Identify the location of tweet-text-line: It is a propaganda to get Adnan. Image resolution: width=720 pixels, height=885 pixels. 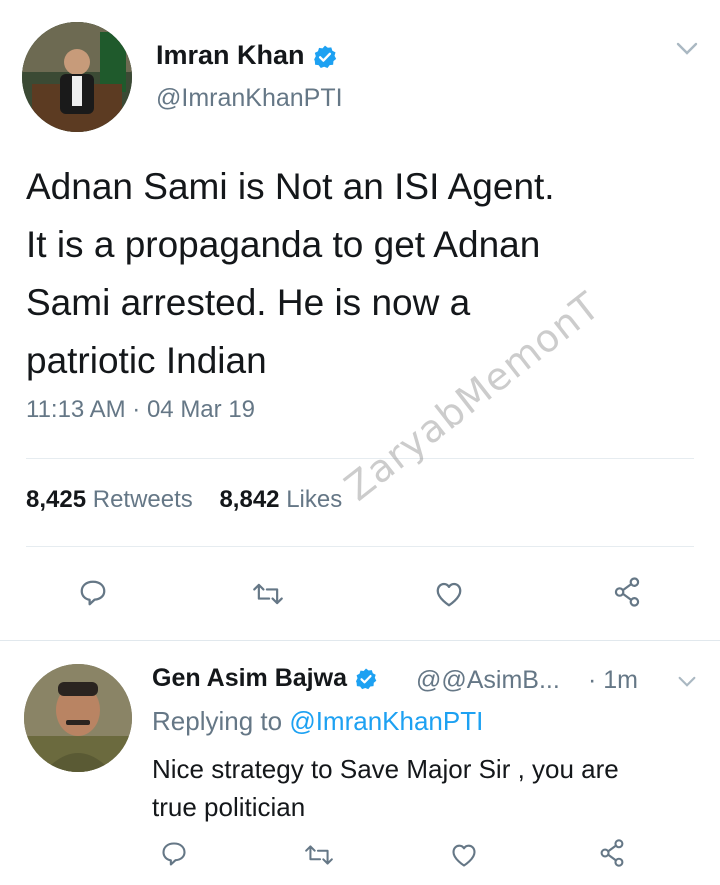
(283, 244).